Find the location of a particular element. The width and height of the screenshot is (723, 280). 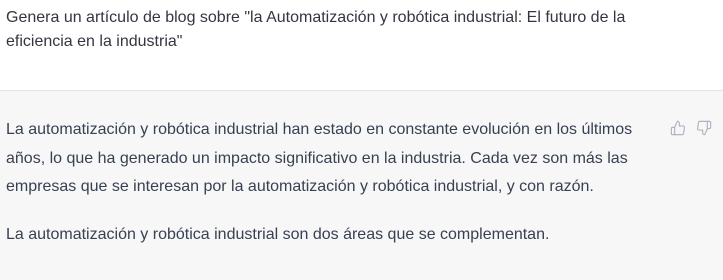

thumbs-down-icon is located at coordinates (704, 128).